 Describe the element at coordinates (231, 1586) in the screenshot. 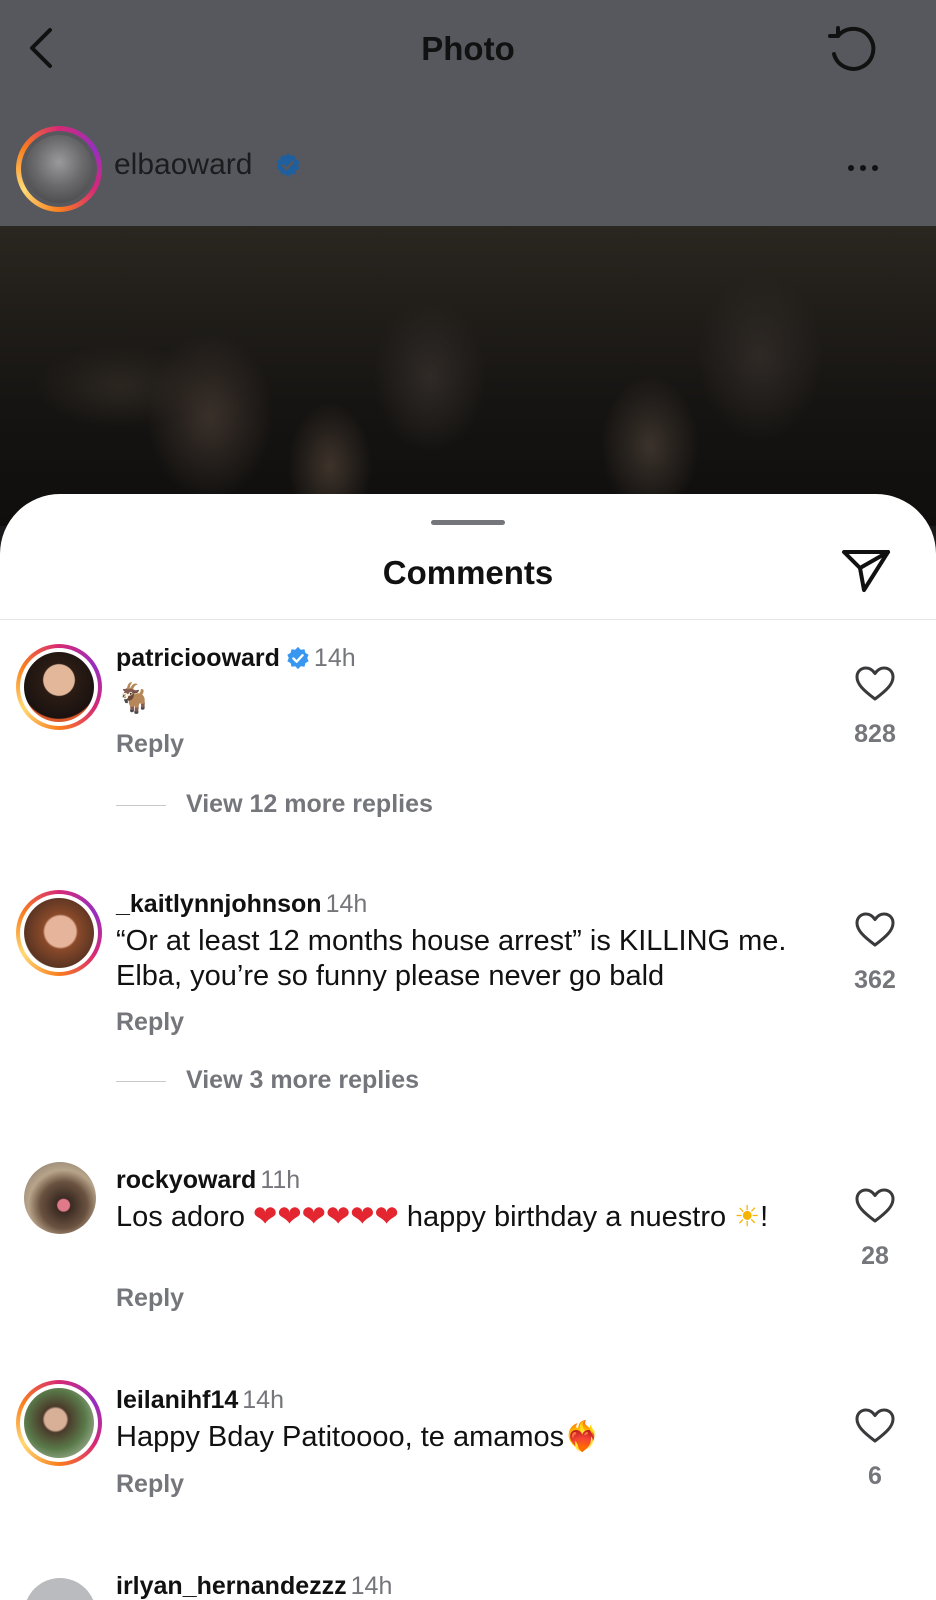

I see `comment-username: irlyan_hernandezzz` at that location.